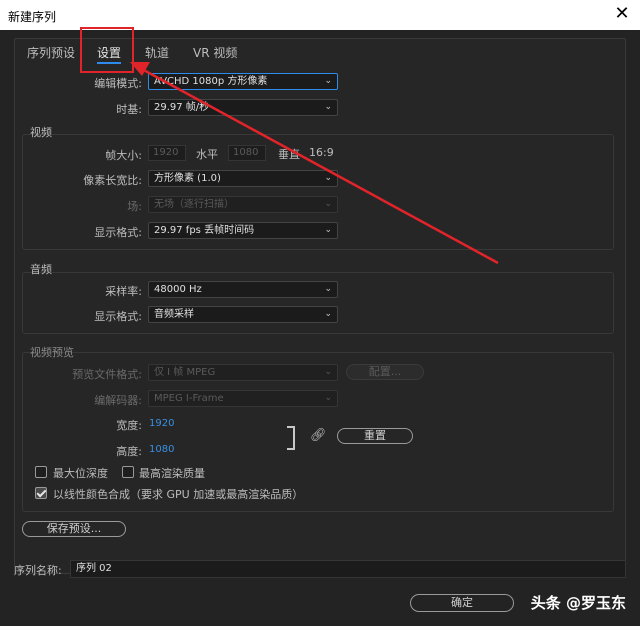  Describe the element at coordinates (348, 569) in the screenshot. I see `sequence-name-input: 序列 02` at that location.